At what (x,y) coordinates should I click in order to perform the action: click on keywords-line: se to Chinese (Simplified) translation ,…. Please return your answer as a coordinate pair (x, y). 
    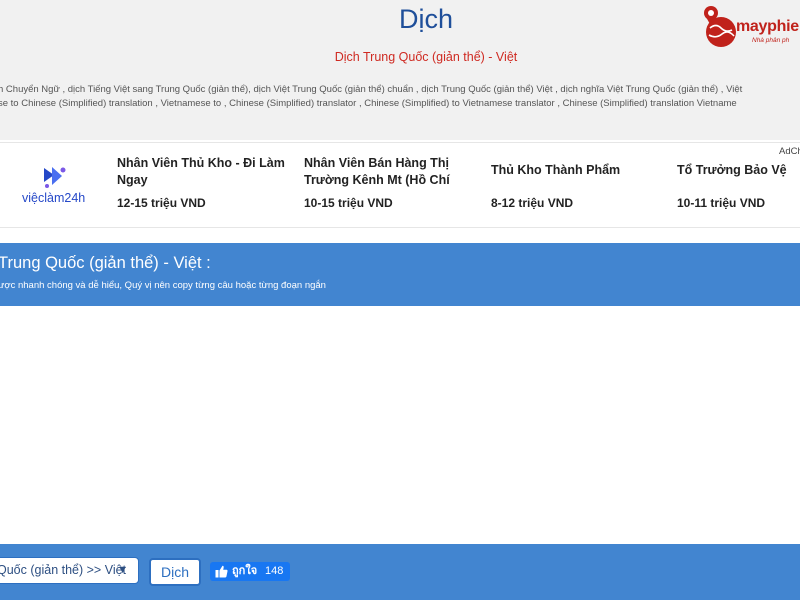
    Looking at the image, I should click on (368, 103).